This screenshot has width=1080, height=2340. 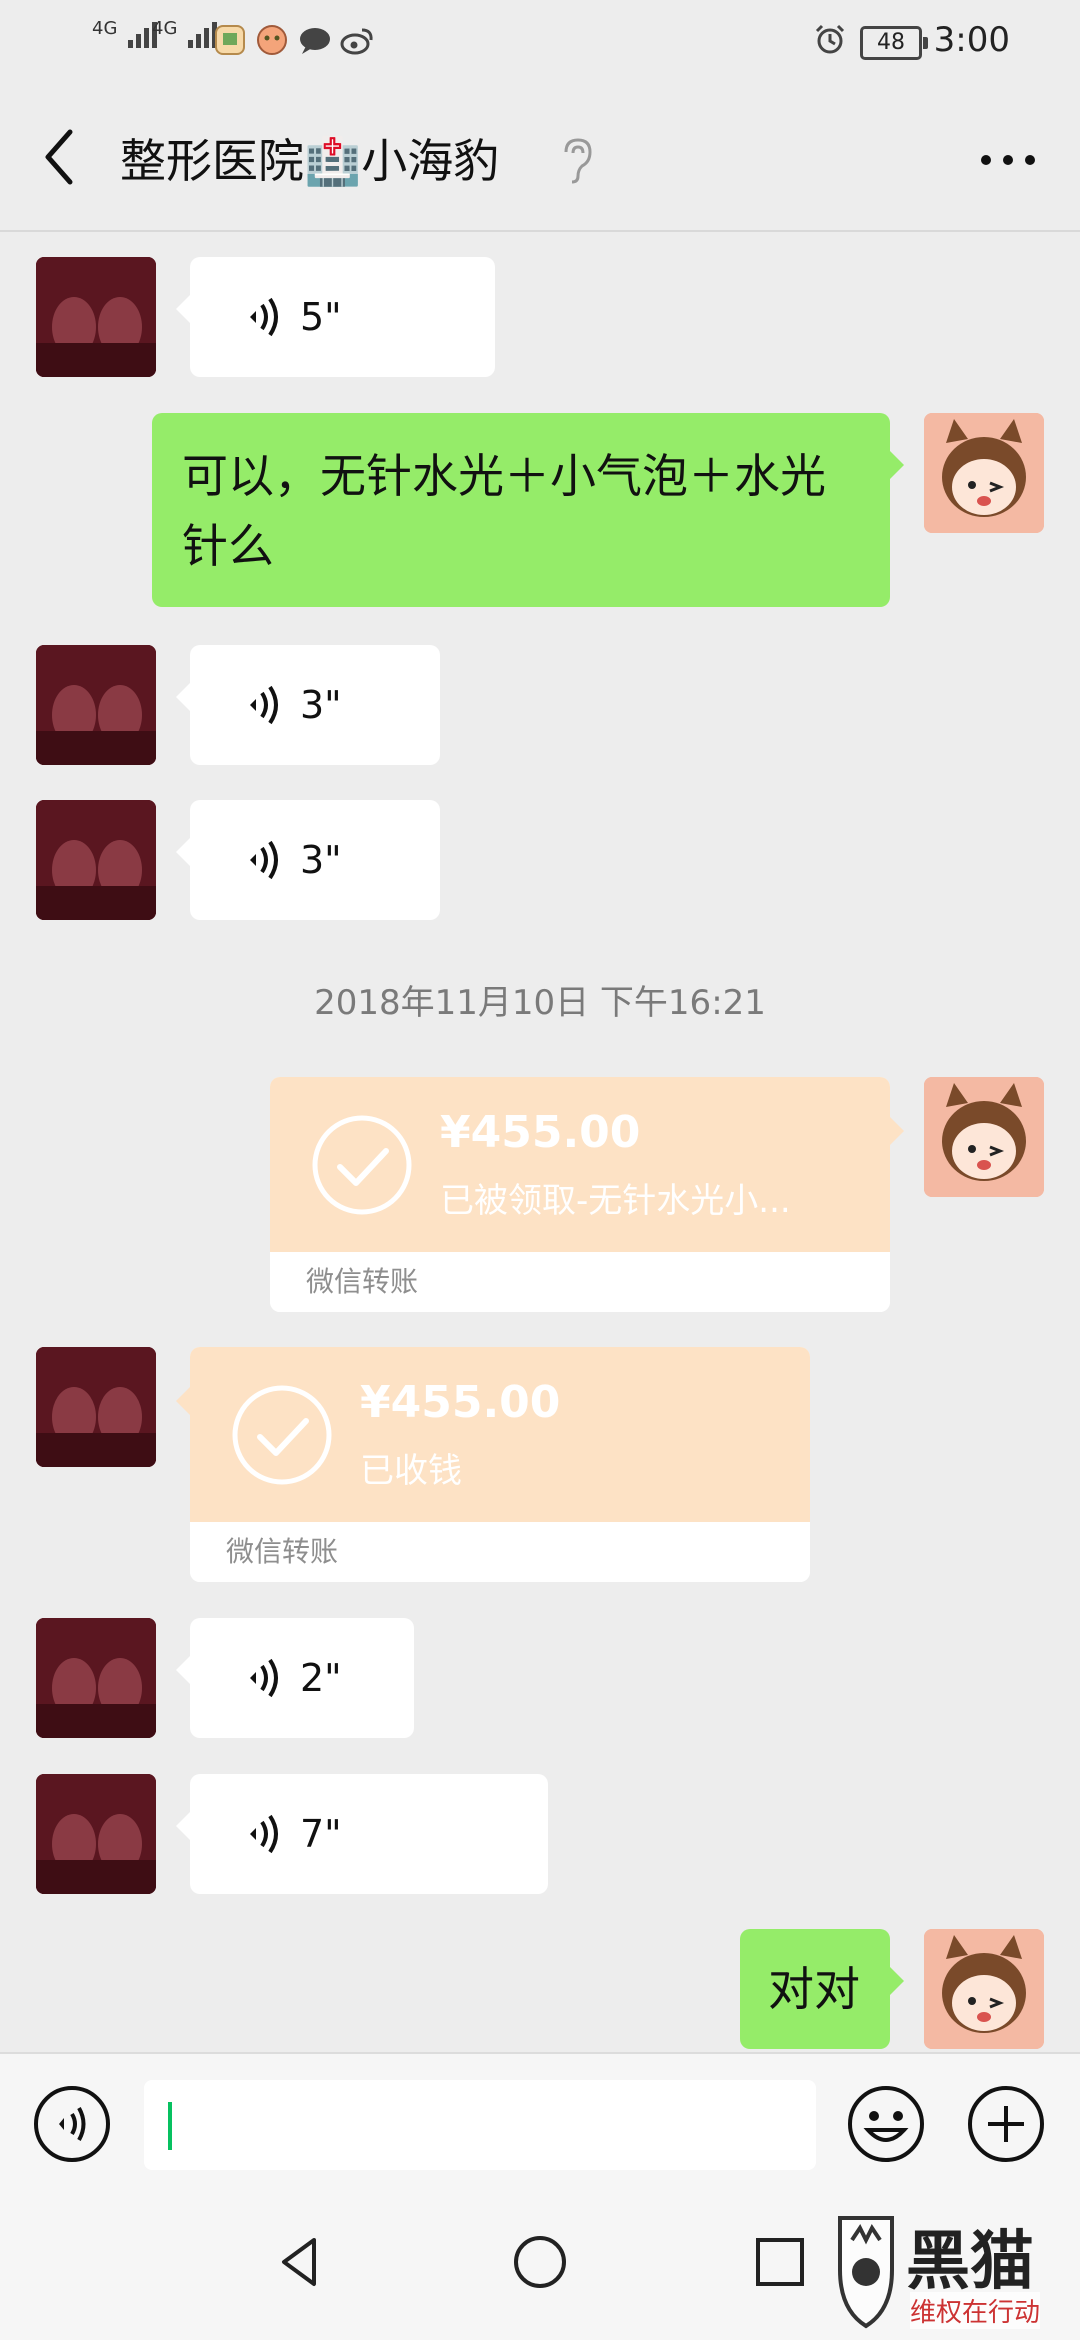 I want to click on more-options-icon, so click(x=1008, y=160).